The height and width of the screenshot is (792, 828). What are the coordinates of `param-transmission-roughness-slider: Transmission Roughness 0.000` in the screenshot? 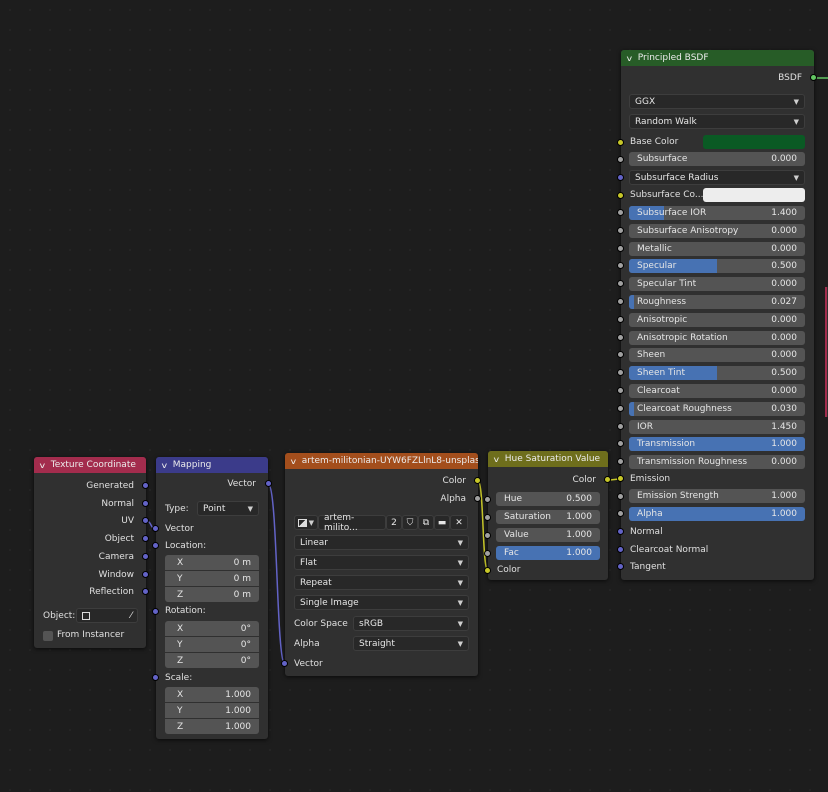 It's located at (717, 462).